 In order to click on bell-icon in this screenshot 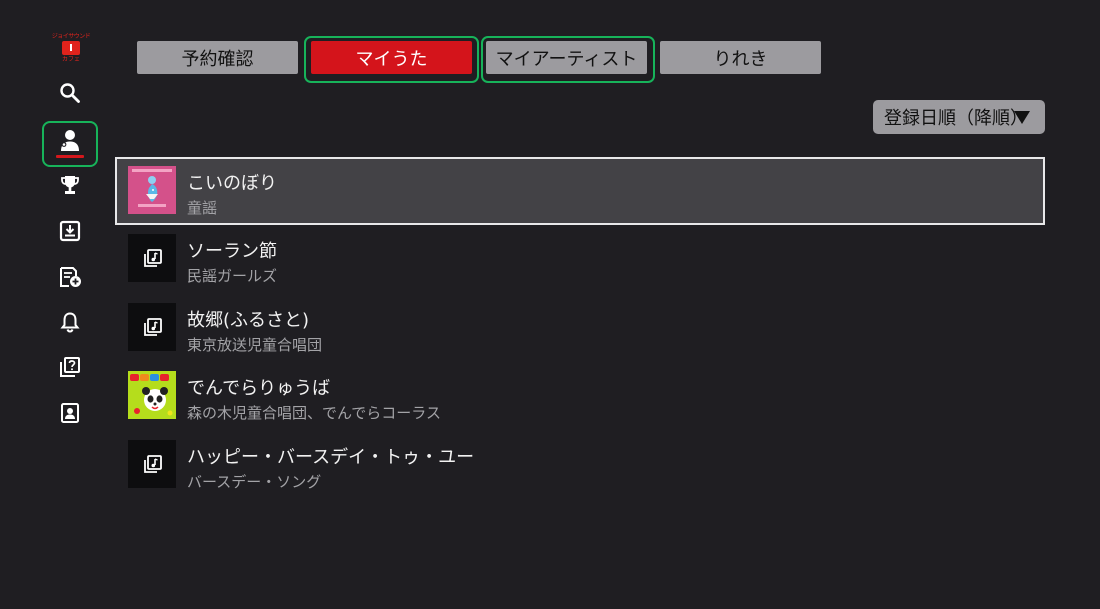, I will do `click(70, 322)`.